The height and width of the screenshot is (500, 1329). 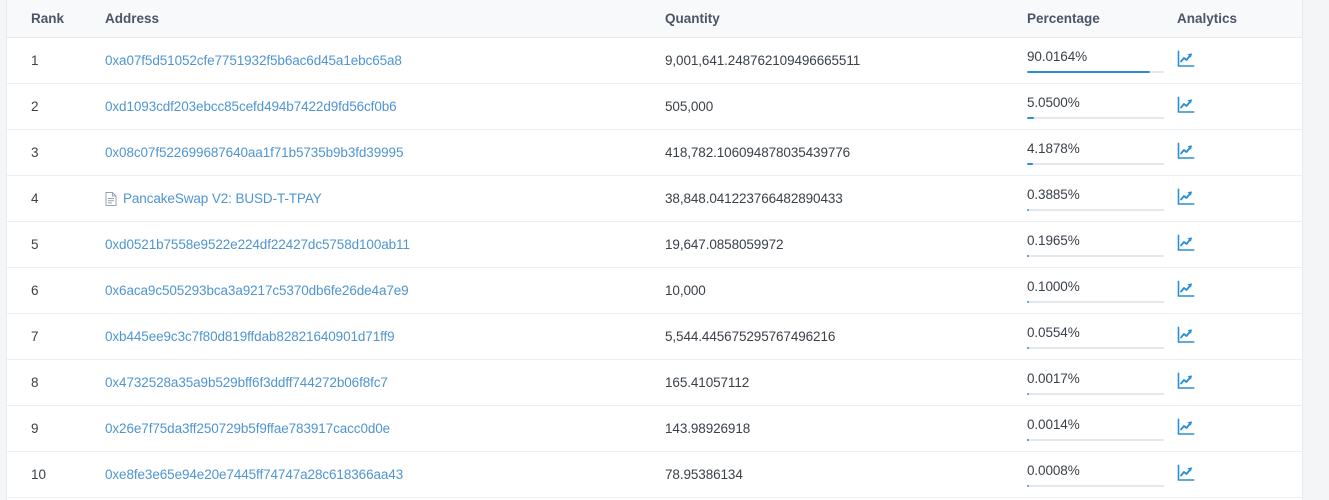 I want to click on percentage-value: 90.0164%, so click(x=1057, y=56).